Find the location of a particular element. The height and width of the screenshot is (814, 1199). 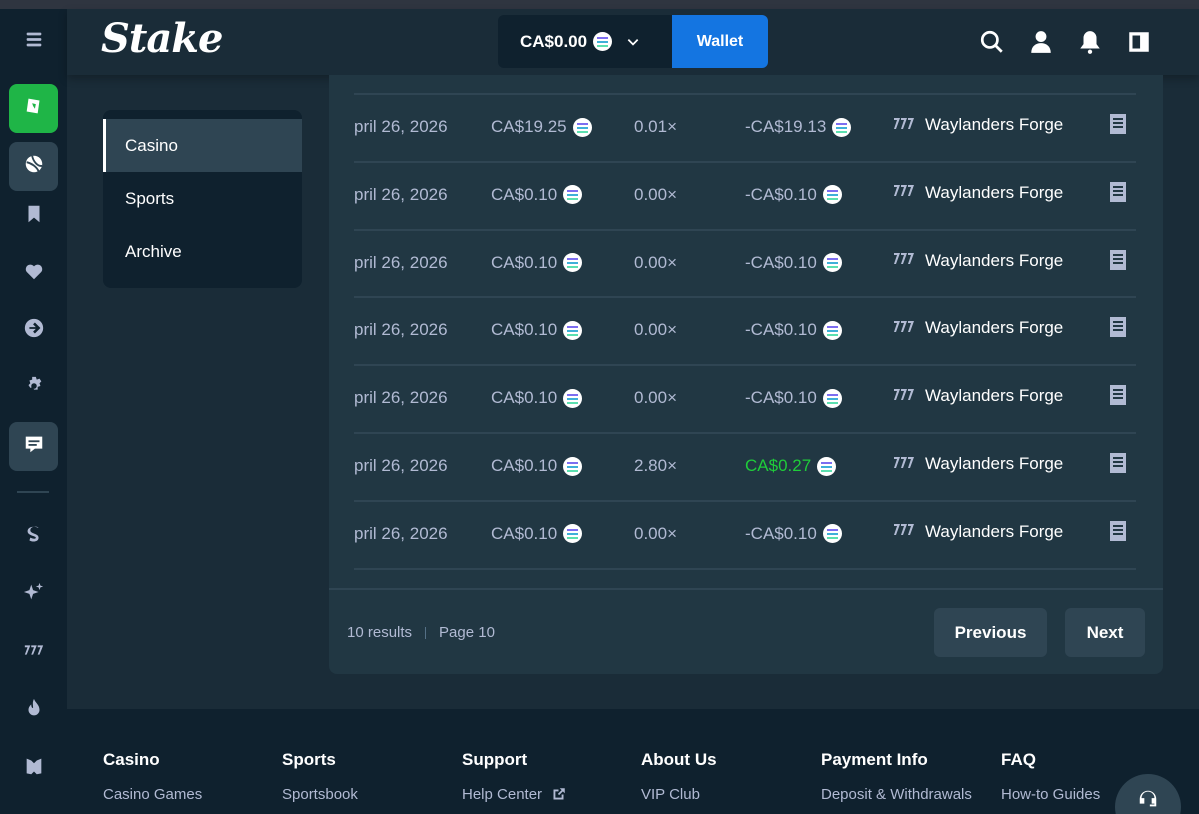

wallet-button: Wallet is located at coordinates (720, 41).